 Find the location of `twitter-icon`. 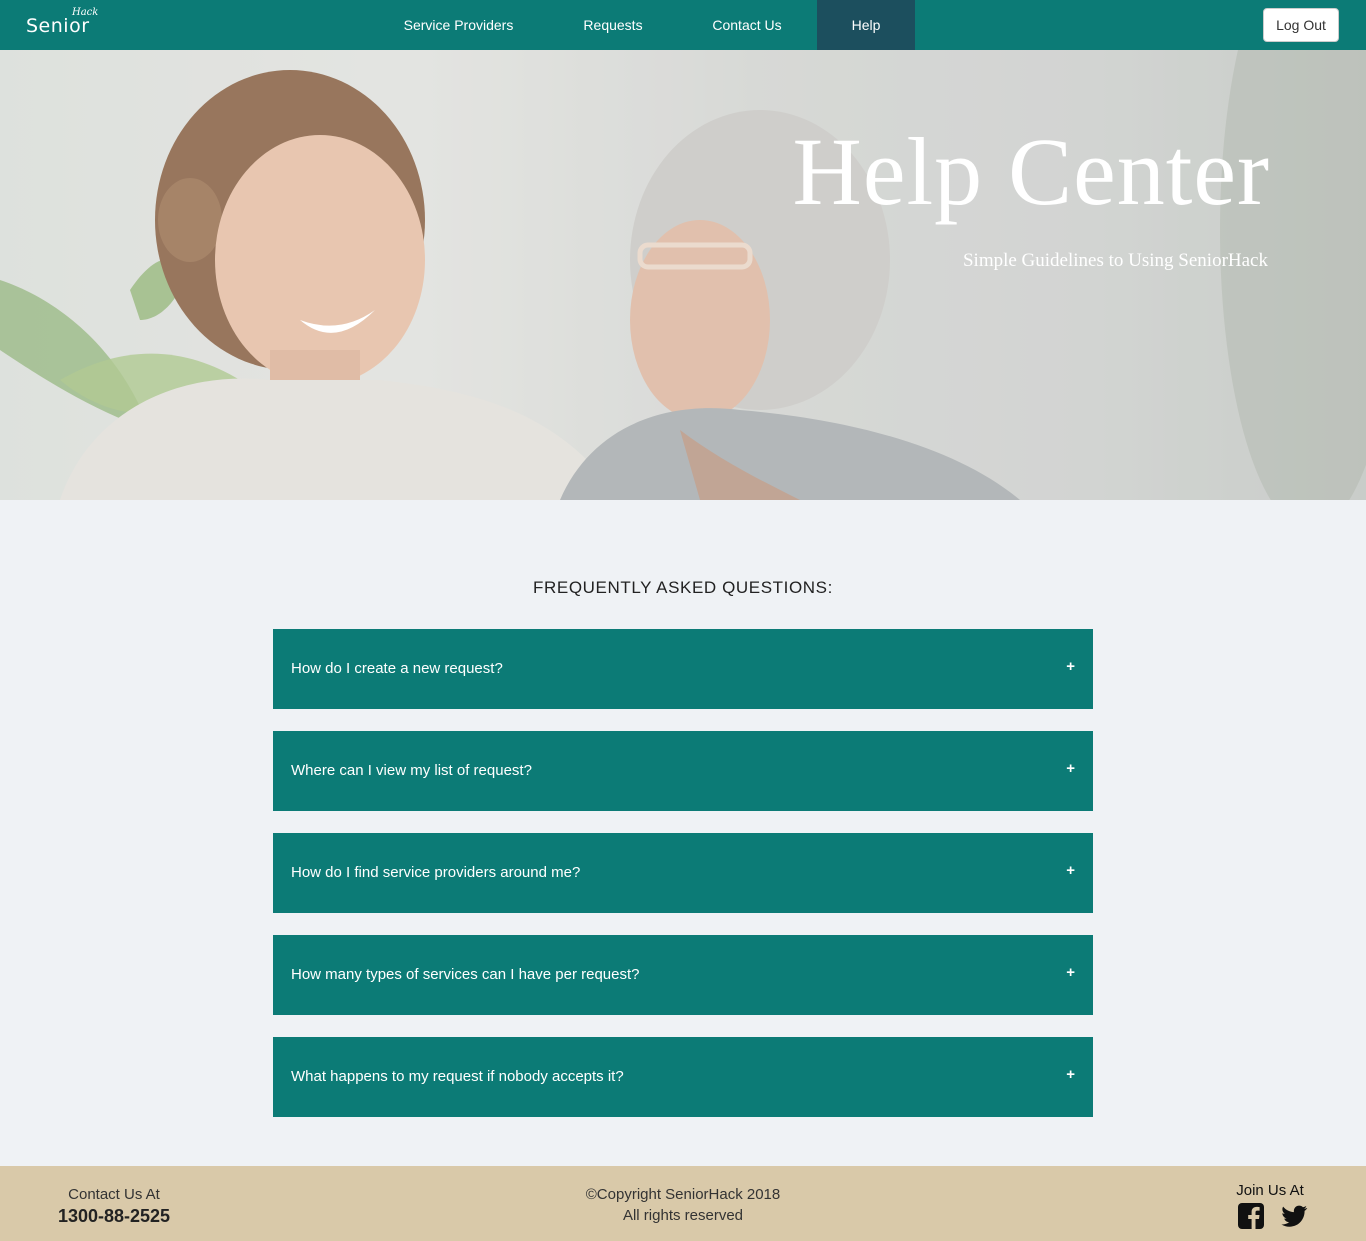

twitter-icon is located at coordinates (1294, 1216).